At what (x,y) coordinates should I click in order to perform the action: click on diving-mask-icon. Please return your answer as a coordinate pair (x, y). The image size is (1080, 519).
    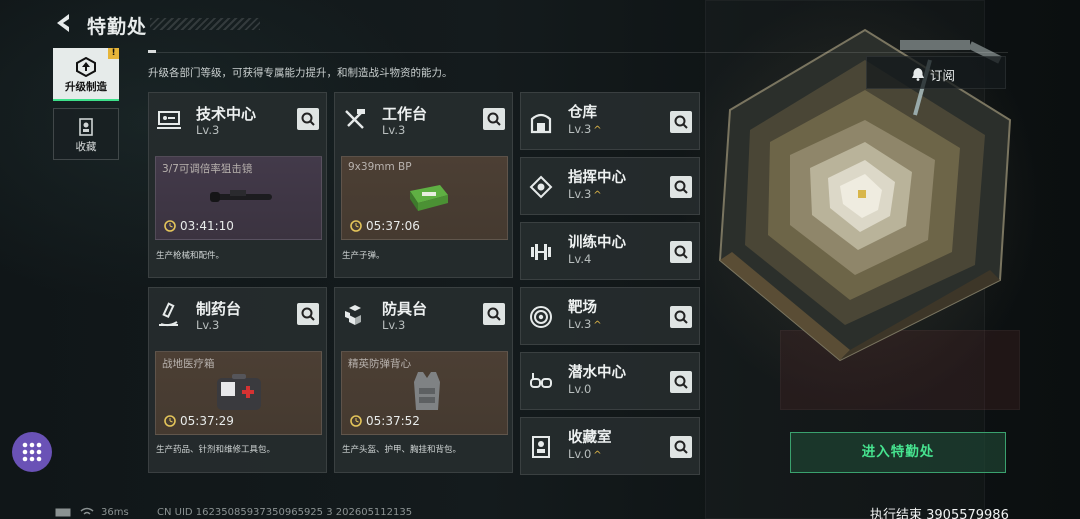
    Looking at the image, I should click on (541, 380).